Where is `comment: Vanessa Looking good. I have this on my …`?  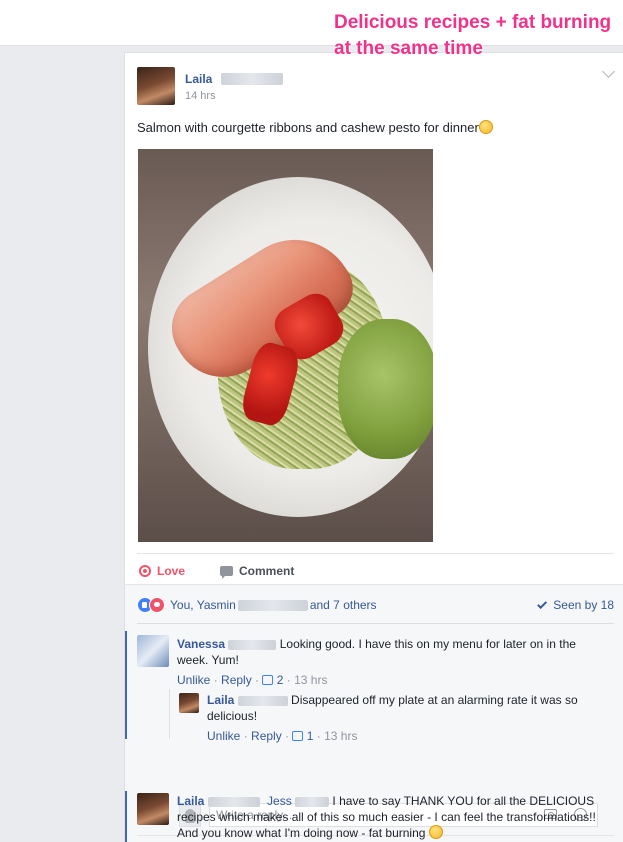 comment: Vanessa Looking good. I have this on my … is located at coordinates (382, 662).